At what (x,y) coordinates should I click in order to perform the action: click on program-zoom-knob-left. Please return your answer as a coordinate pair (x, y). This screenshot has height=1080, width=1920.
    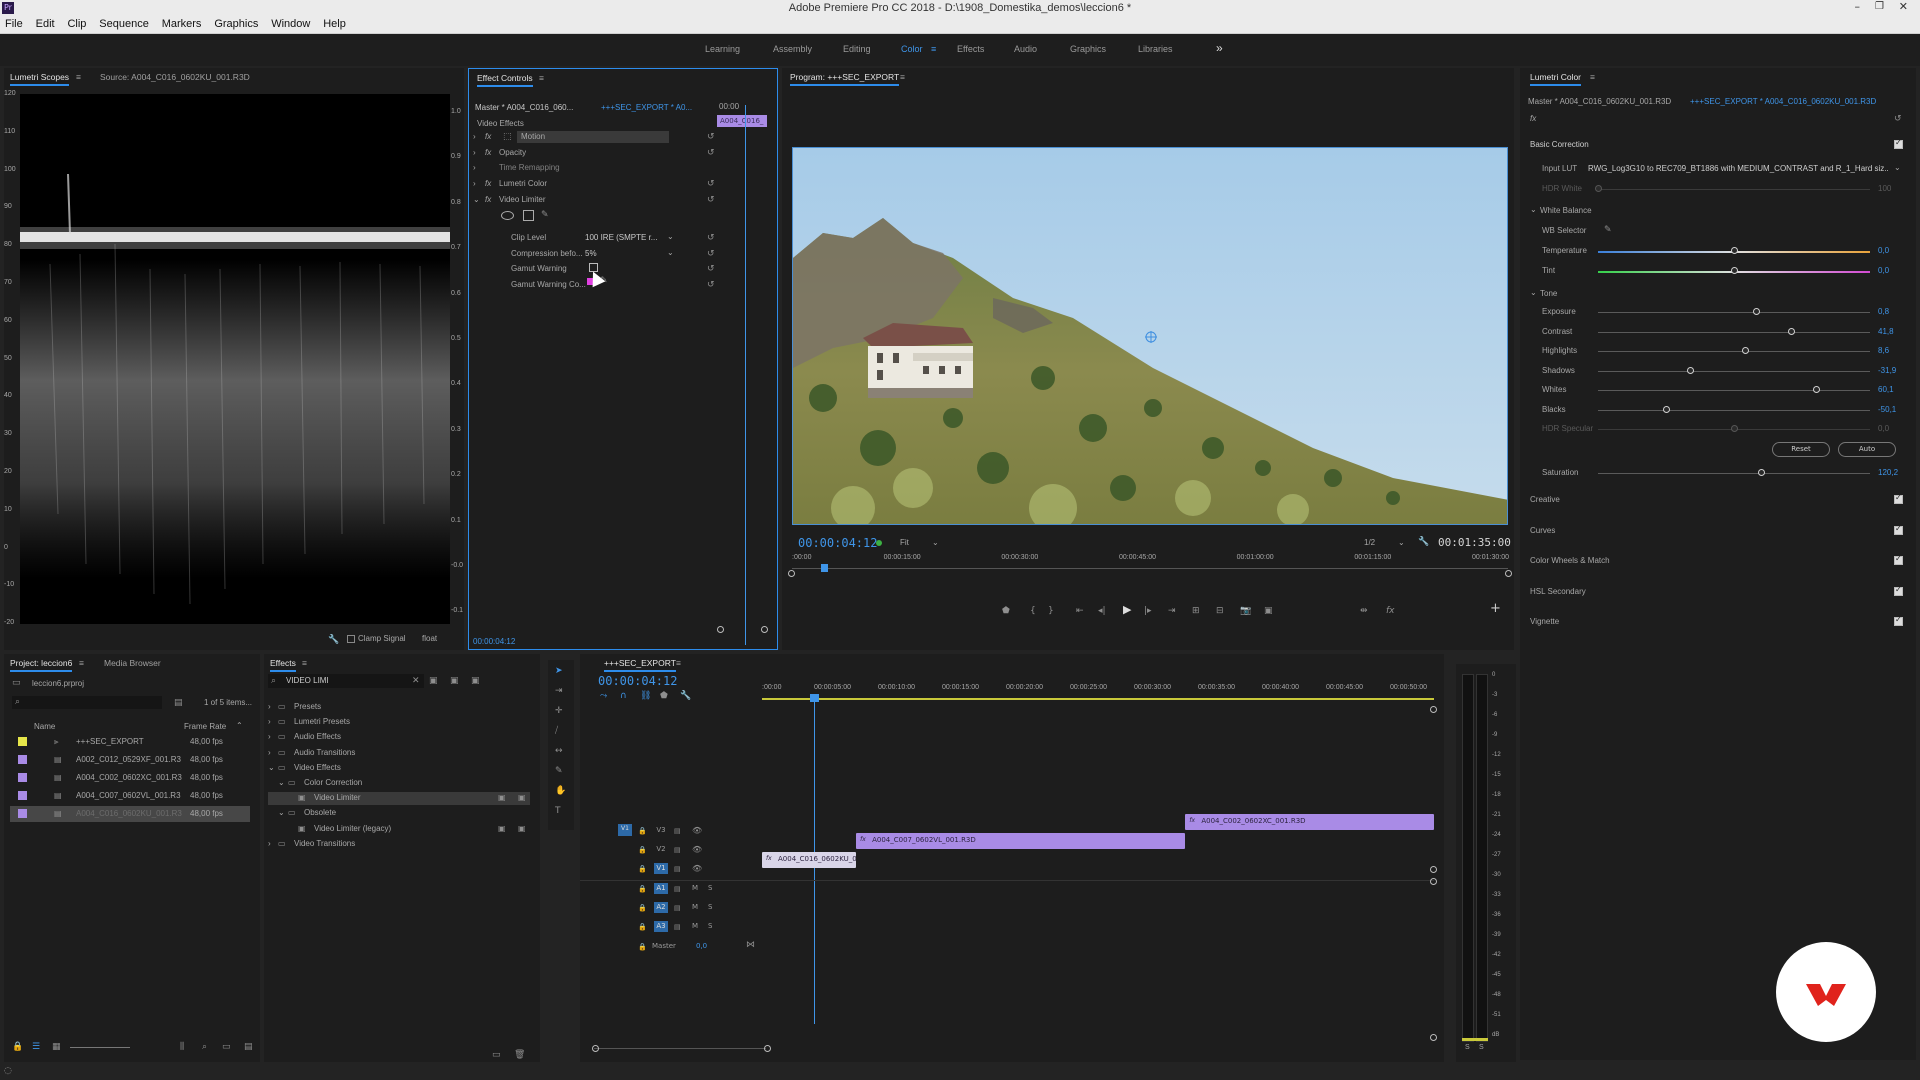
    Looking at the image, I should click on (791, 573).